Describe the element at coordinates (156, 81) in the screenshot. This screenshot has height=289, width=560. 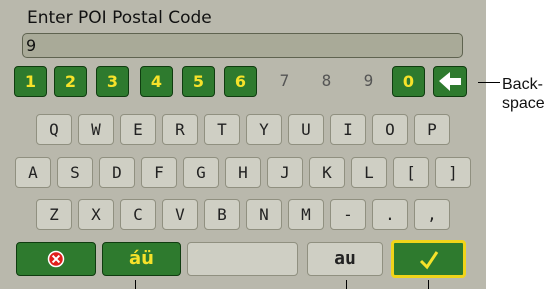
I see `key-4: 4` at that location.